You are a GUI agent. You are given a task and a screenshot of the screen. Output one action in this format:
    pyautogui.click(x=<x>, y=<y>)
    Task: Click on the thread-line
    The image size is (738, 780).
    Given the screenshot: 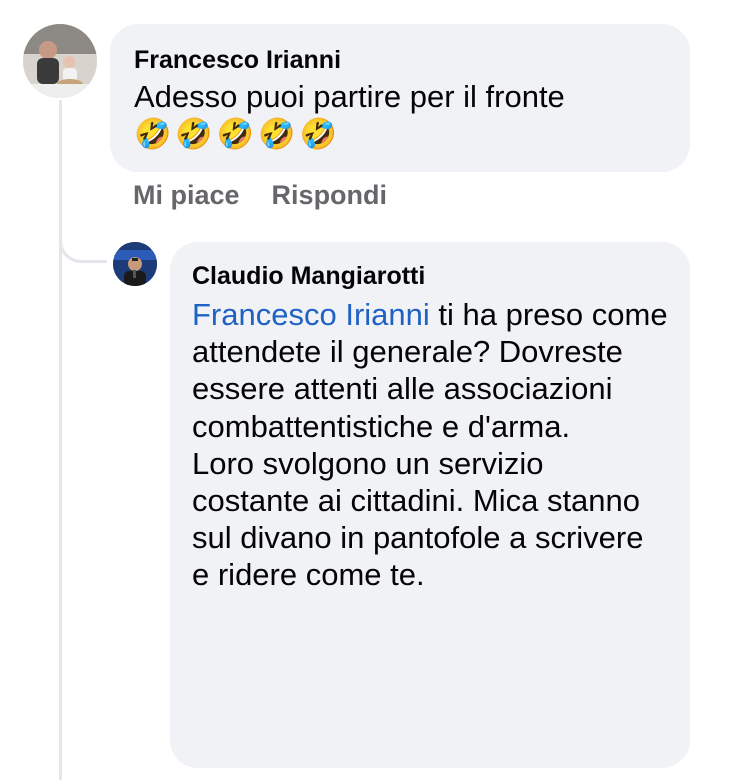 What is the action you would take?
    pyautogui.click(x=60, y=440)
    